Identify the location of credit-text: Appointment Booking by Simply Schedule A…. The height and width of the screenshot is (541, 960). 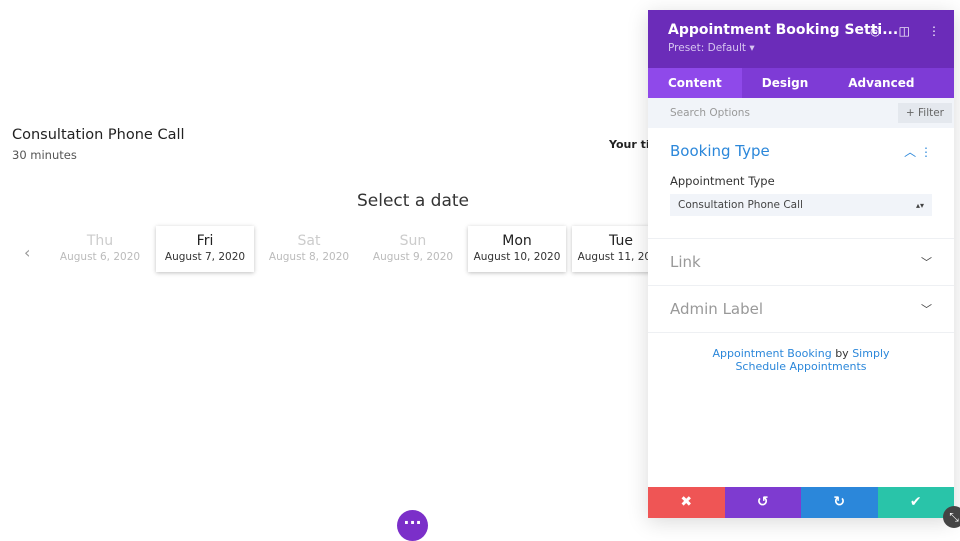
(801, 360).